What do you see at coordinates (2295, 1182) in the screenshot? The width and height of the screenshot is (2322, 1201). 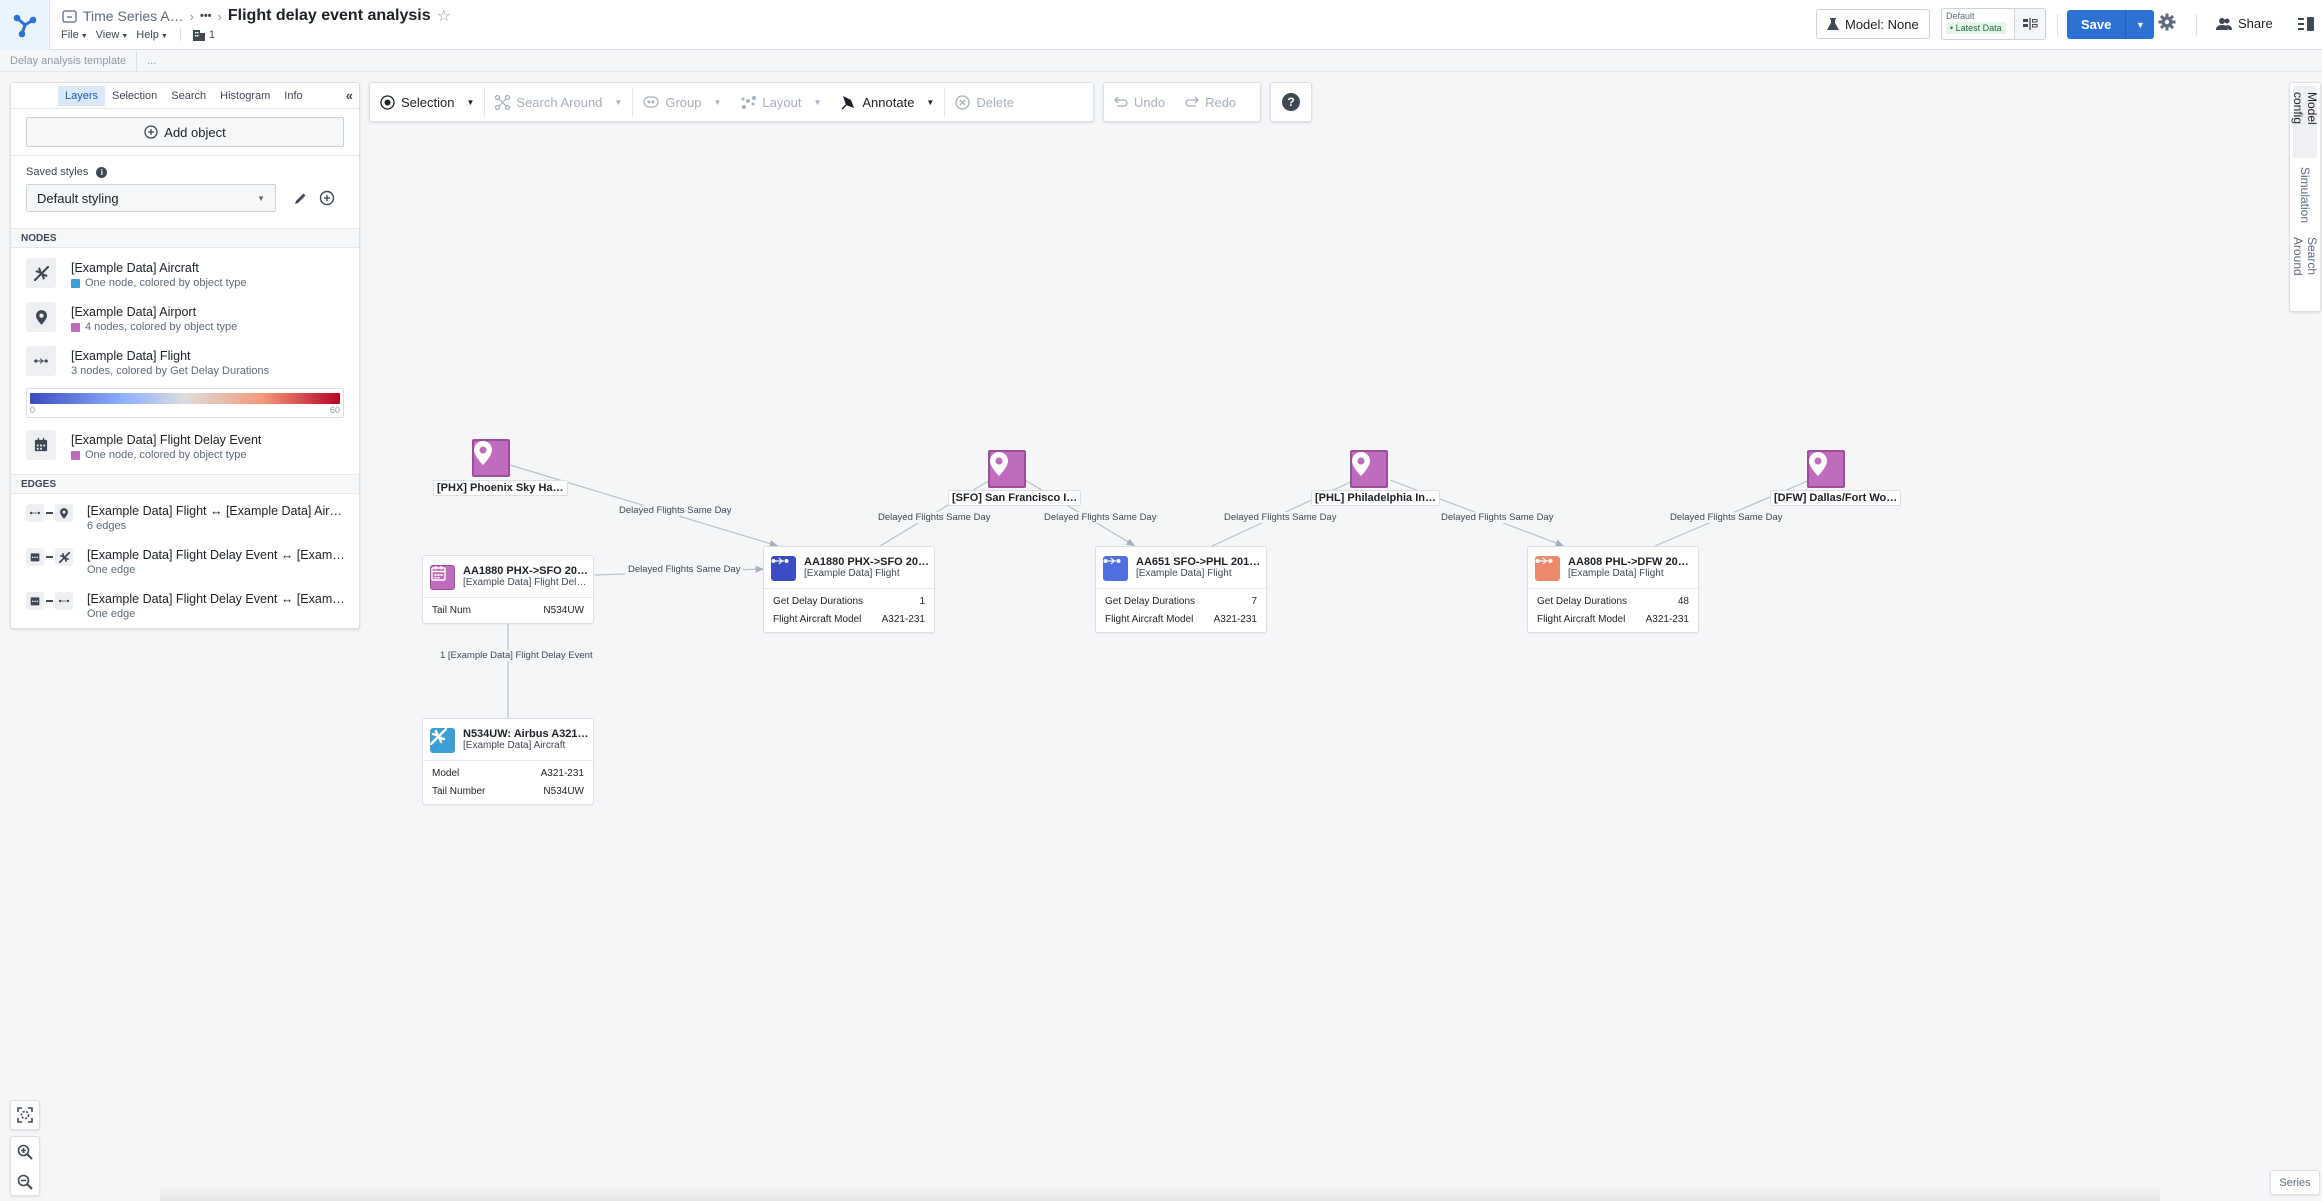 I see `series-button: Series` at bounding box center [2295, 1182].